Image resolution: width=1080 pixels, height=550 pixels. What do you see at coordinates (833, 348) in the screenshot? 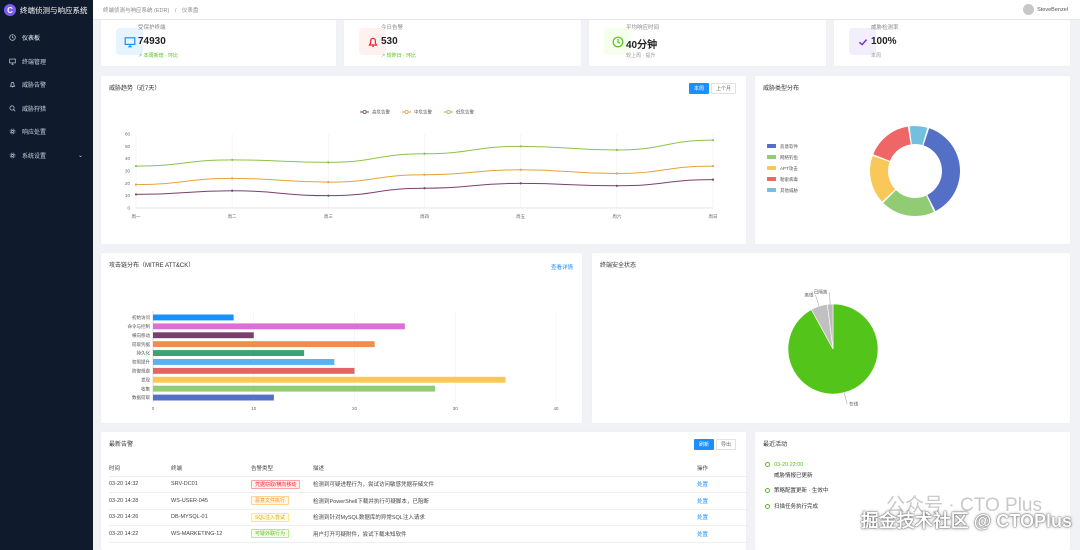
I see `endpoint-status-chart: 在线 离线已隔离` at bounding box center [833, 348].